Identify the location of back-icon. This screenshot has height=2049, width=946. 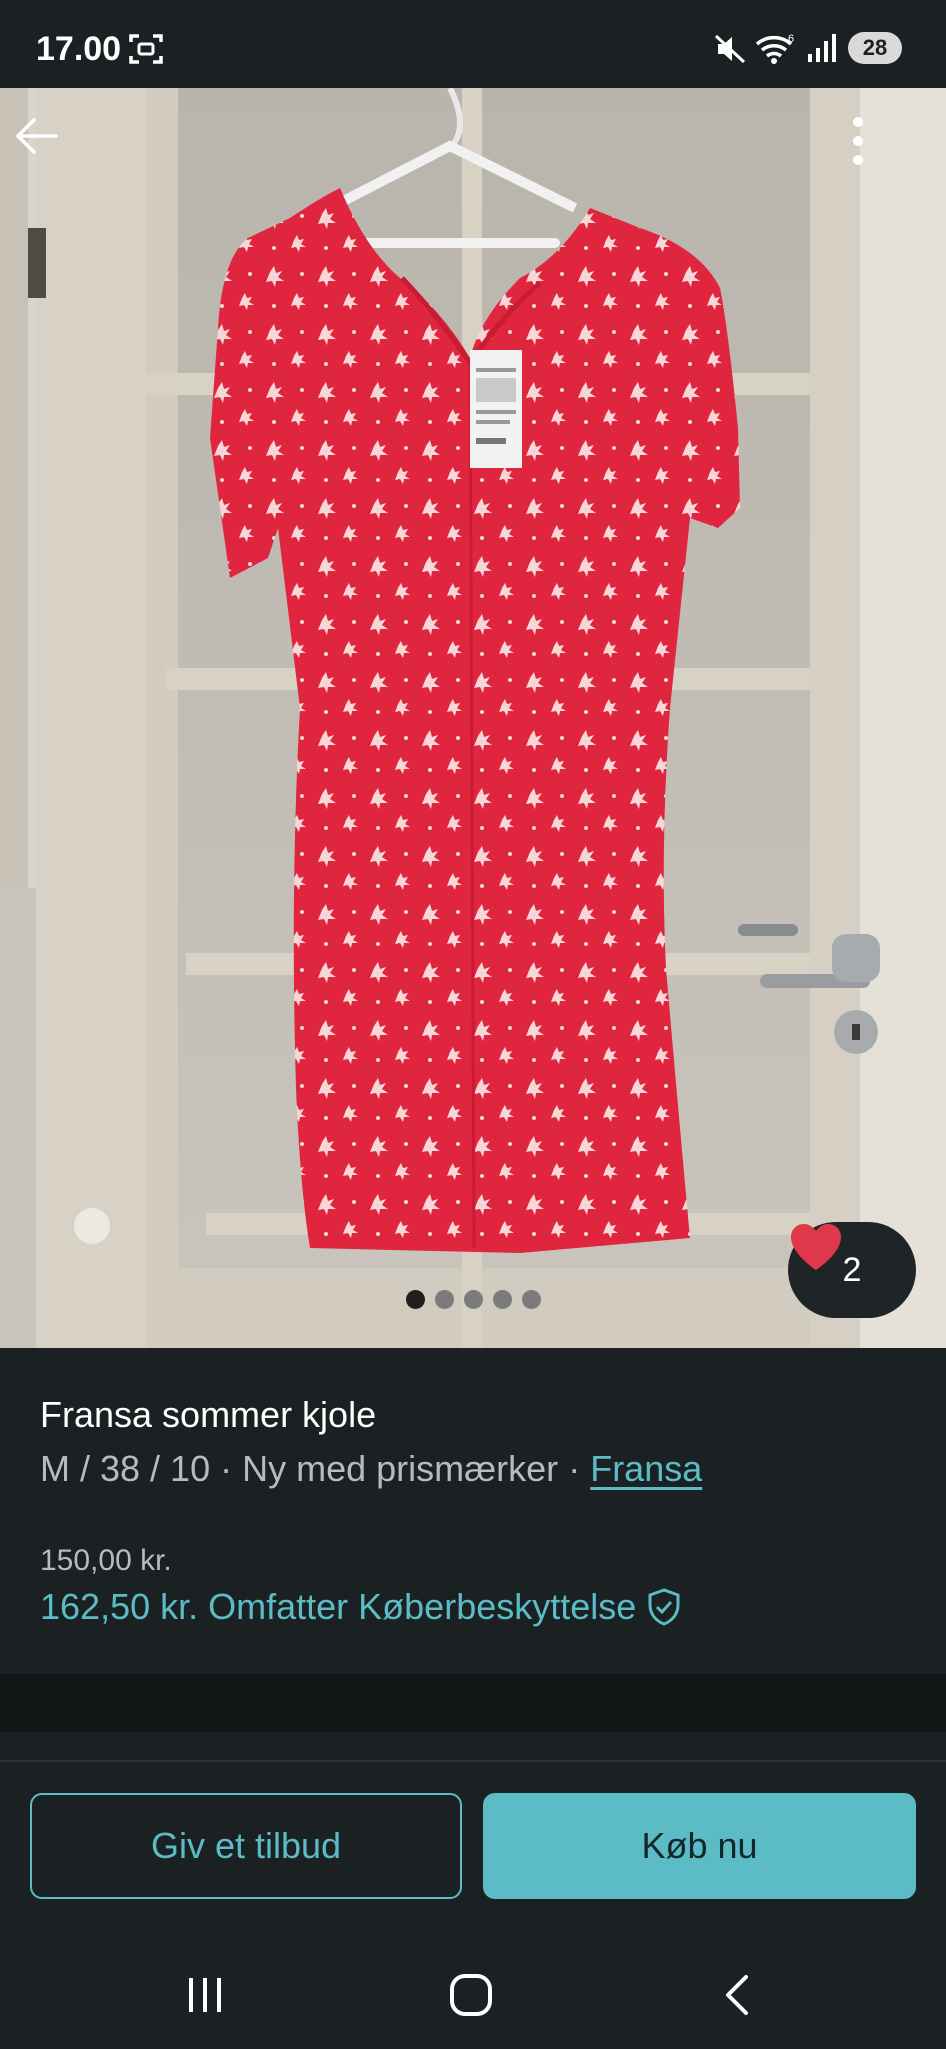
(737, 1995).